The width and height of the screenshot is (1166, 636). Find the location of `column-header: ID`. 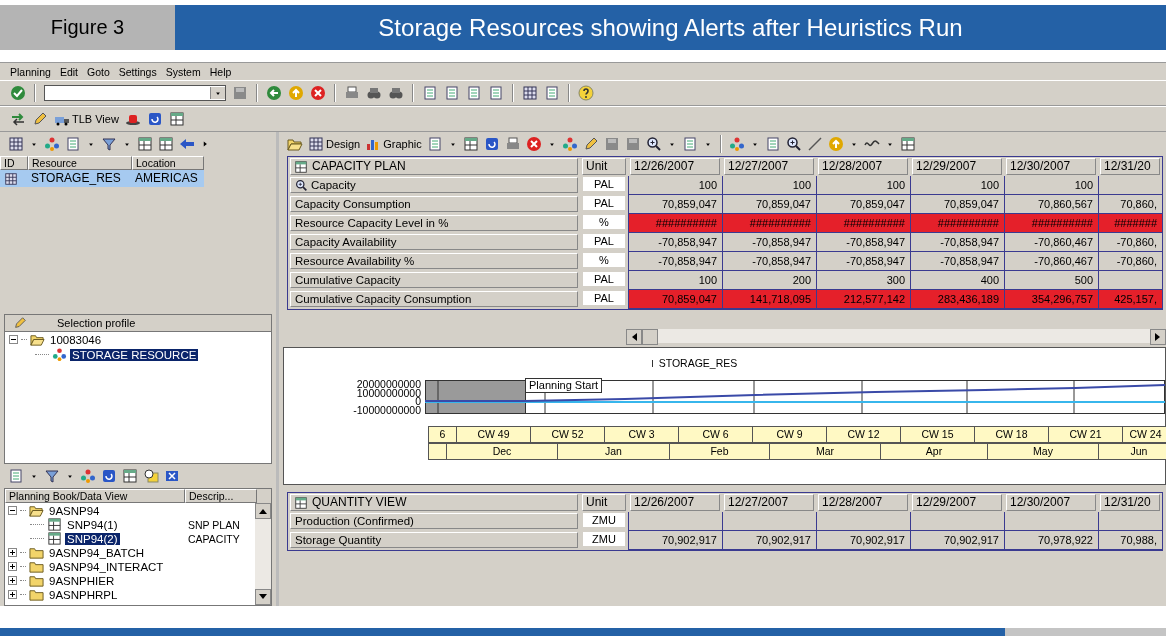

column-header: ID is located at coordinates (14, 163).